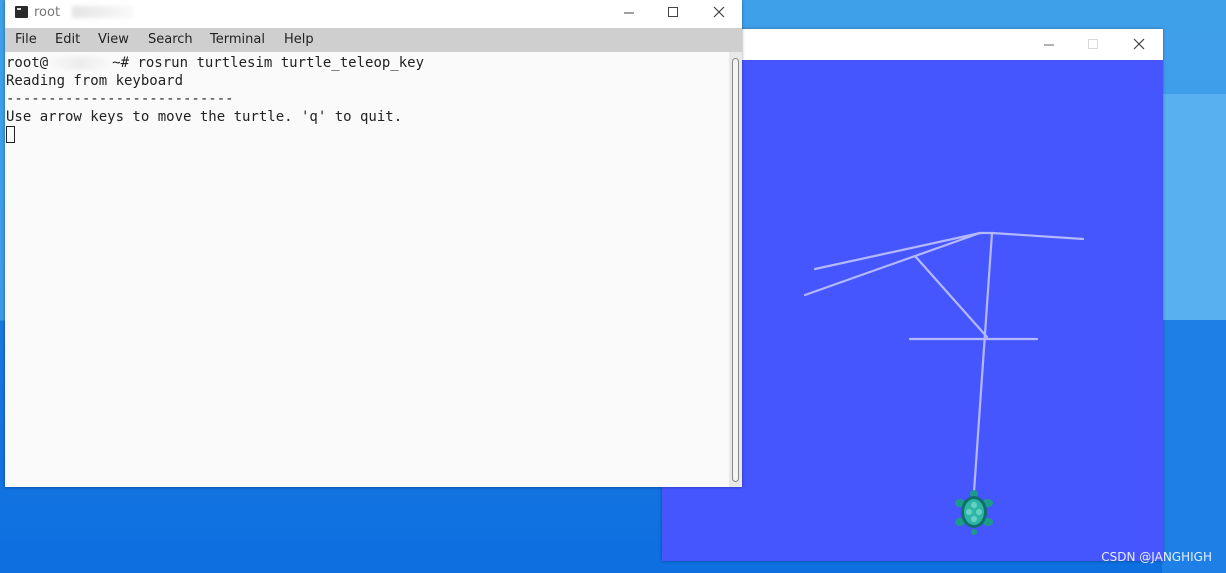 The image size is (1226, 573). Describe the element at coordinates (268, 63) in the screenshot. I see `prompt-command: ~# rosrun turtlesim turtle_teleop_key` at that location.